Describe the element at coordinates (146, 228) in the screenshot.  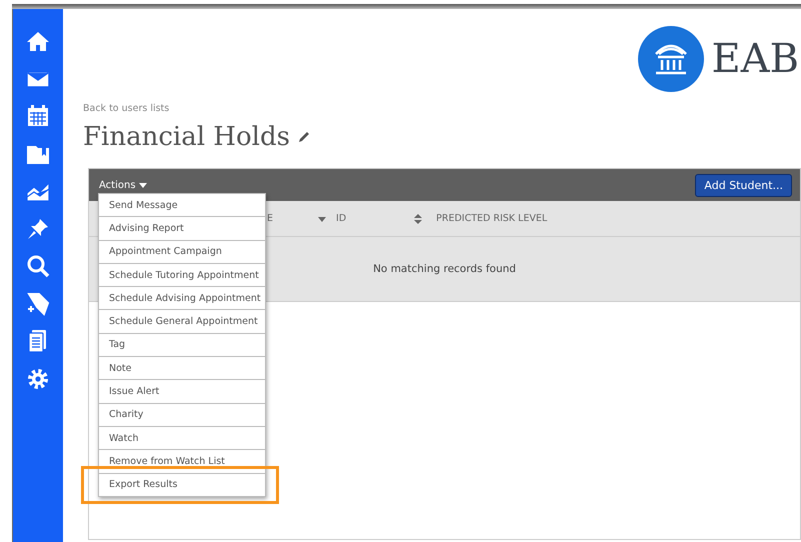
I see `menu-item: Advising Report` at that location.